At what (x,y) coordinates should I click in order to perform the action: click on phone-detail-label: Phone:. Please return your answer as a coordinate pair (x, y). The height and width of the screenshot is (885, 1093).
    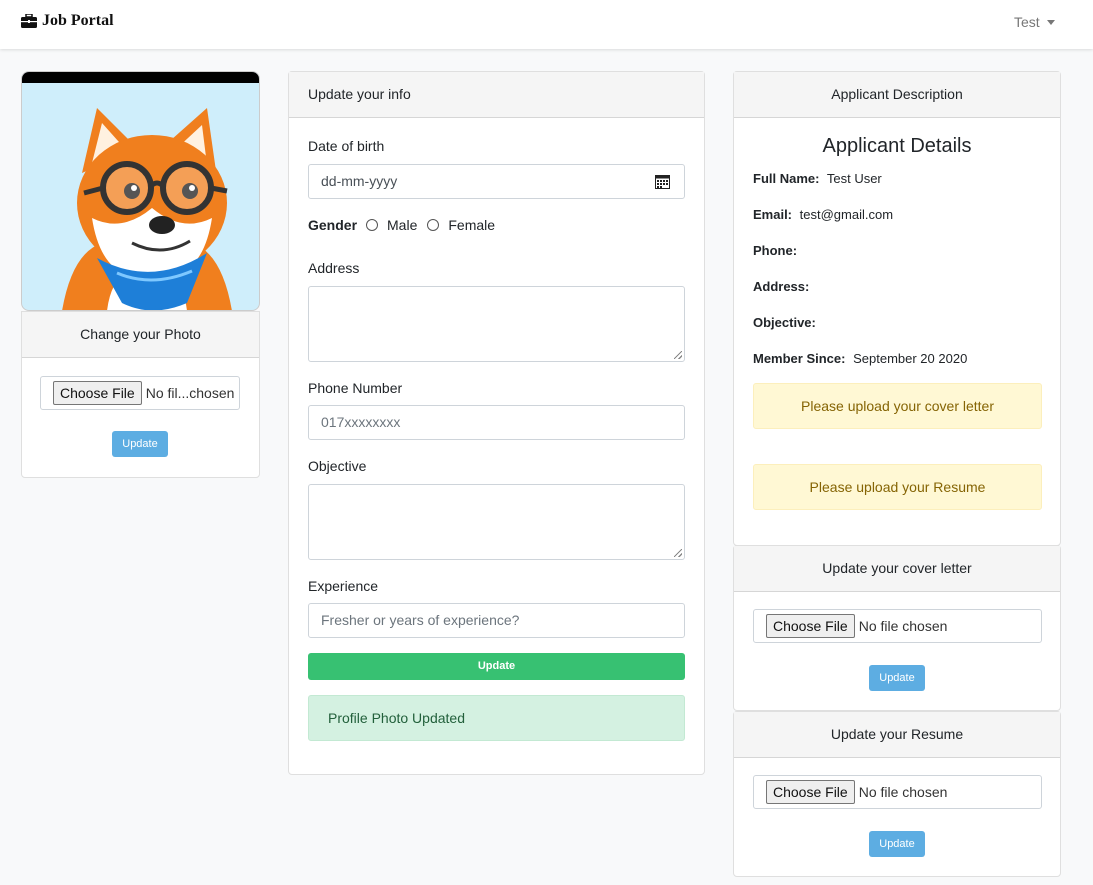
    Looking at the image, I should click on (775, 250).